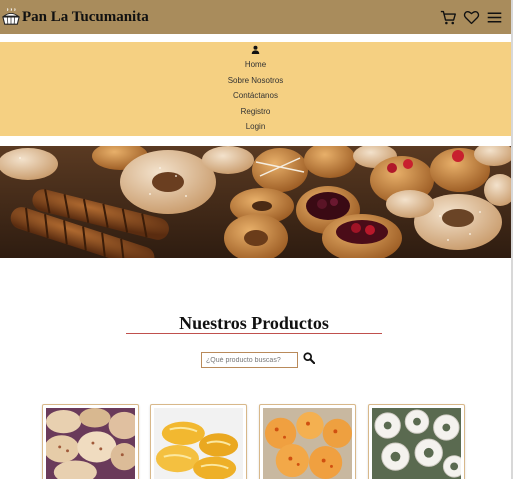 This screenshot has width=513, height=479. I want to click on search-icon, so click(309, 358).